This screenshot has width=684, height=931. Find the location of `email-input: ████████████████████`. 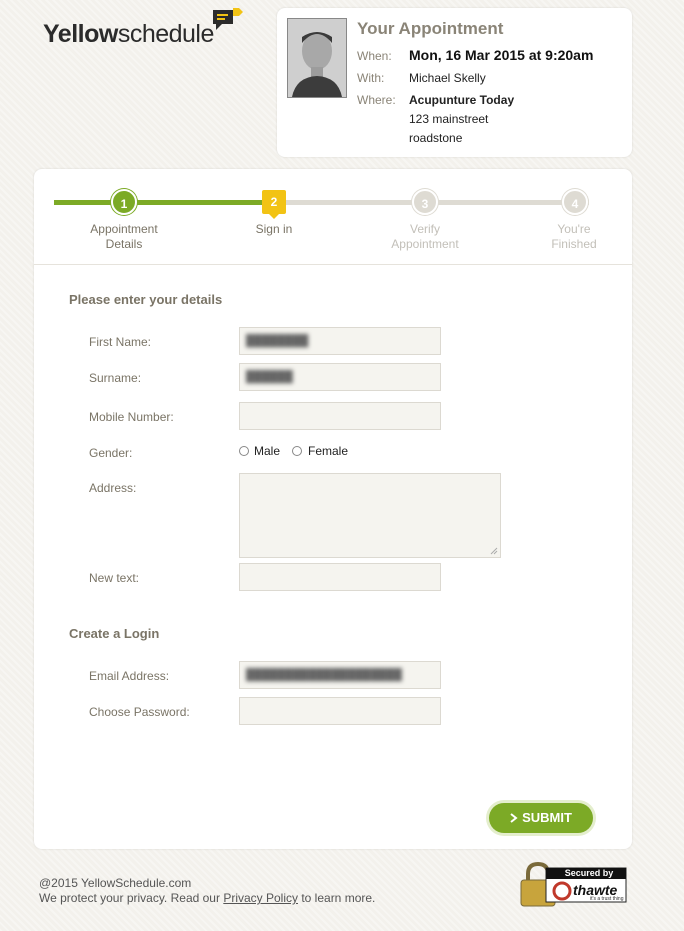

email-input: ████████████████████ is located at coordinates (340, 675).